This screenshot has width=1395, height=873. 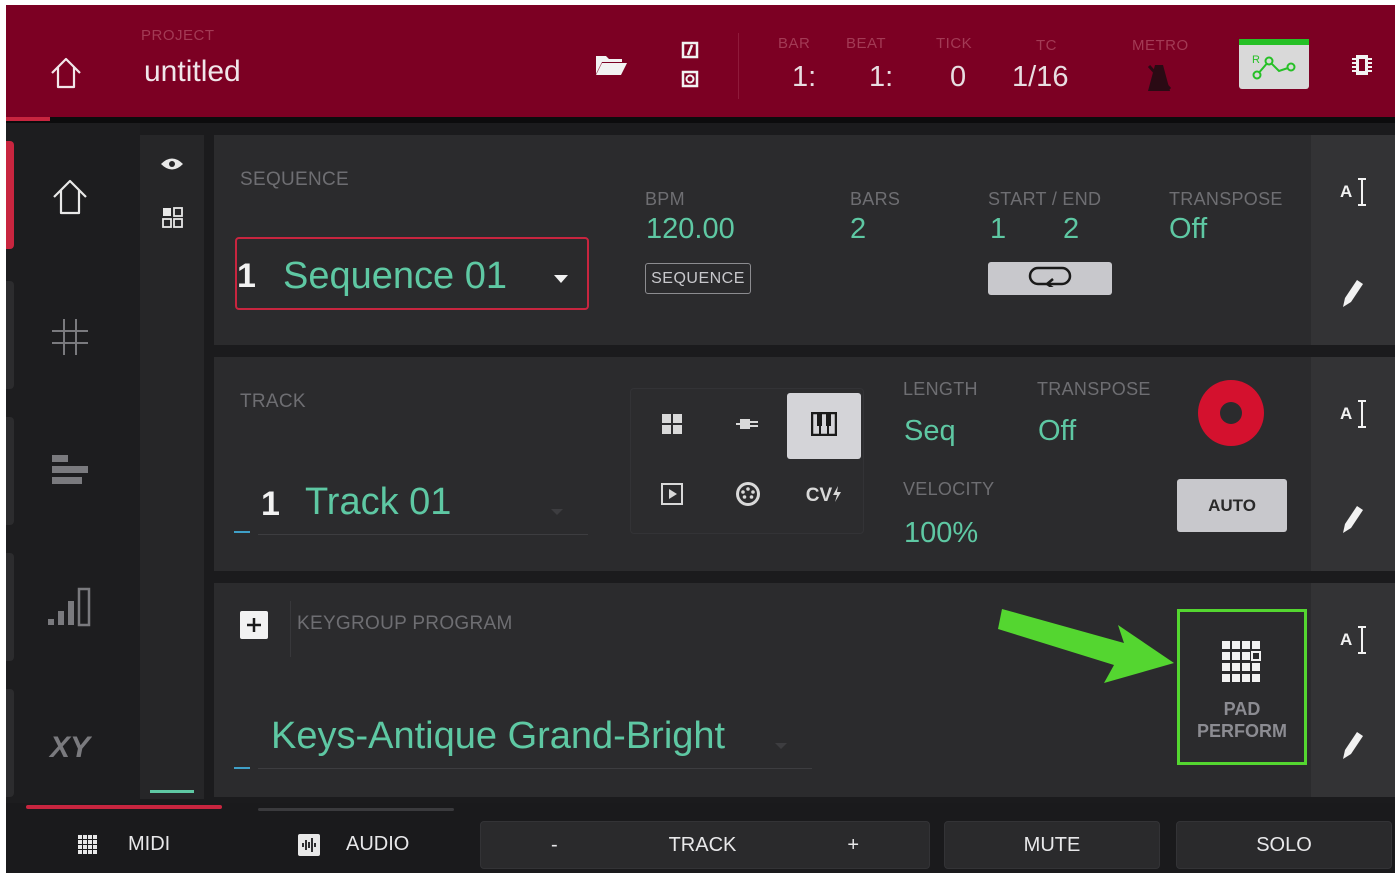 I want to click on sequence-selector: 1 Sequence 01, so click(x=412, y=273).